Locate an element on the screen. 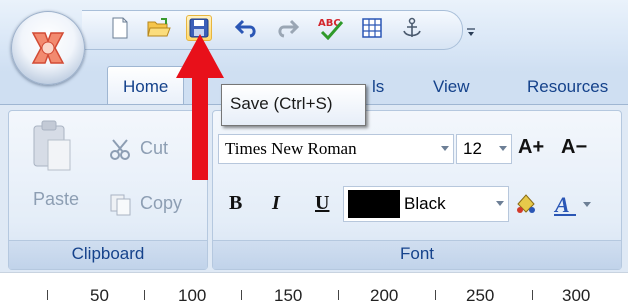  customize-toolbar-icon is located at coordinates (471, 32).